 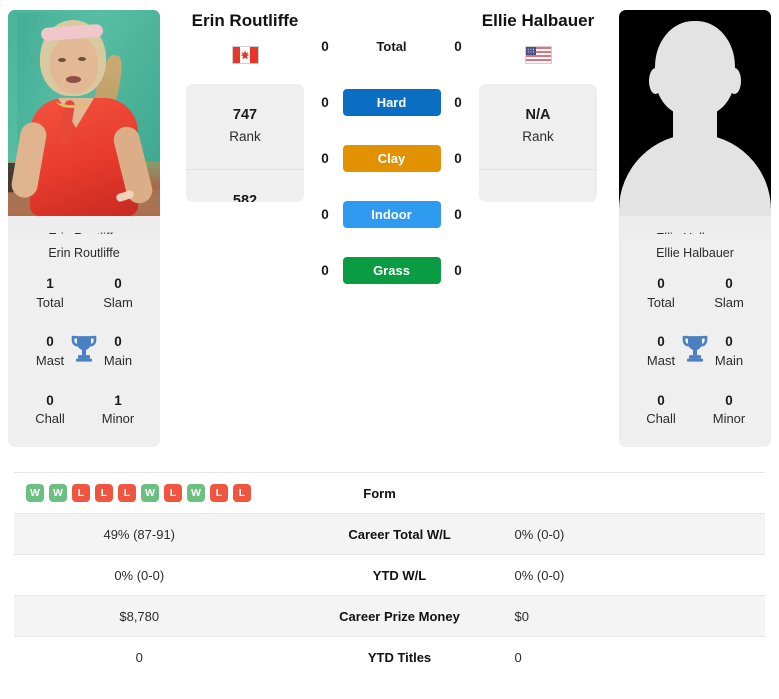 What do you see at coordinates (139, 657) in the screenshot?
I see `ytd-titles-left: 0` at bounding box center [139, 657].